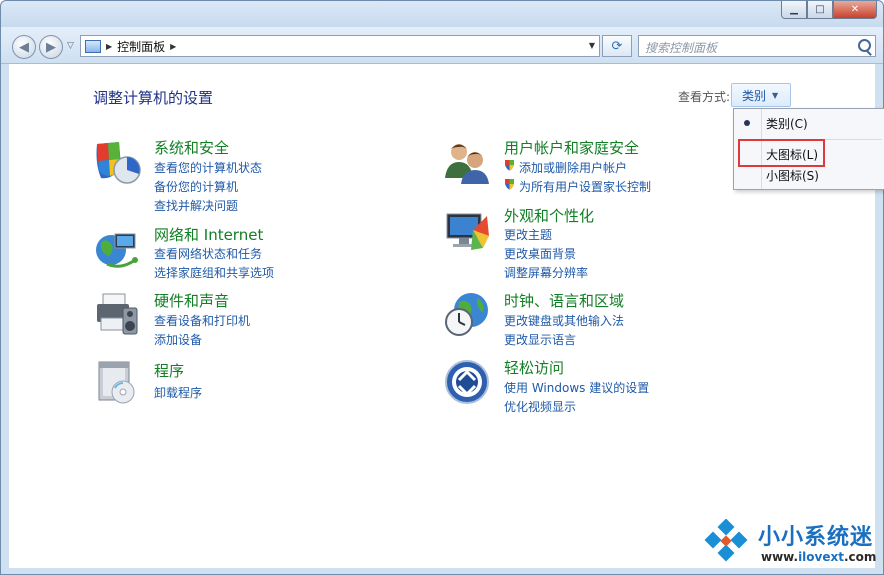  I want to click on network-icon, so click(117, 250).